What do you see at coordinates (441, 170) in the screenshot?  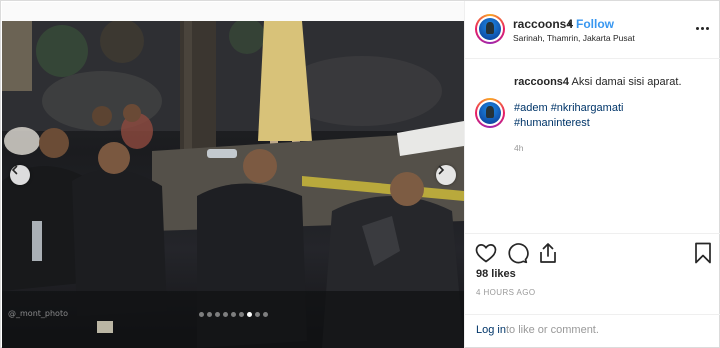 I see `chevron-right-icon` at bounding box center [441, 170].